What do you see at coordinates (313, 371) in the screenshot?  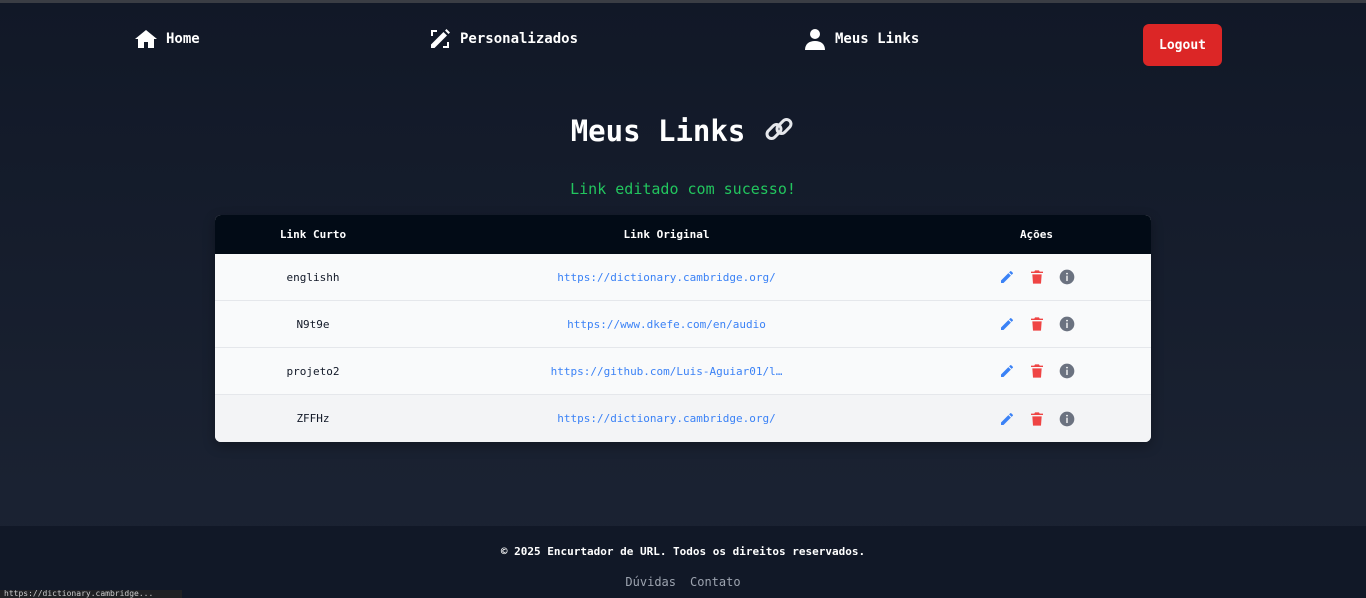 I see `short-link-cell: projeto2` at bounding box center [313, 371].